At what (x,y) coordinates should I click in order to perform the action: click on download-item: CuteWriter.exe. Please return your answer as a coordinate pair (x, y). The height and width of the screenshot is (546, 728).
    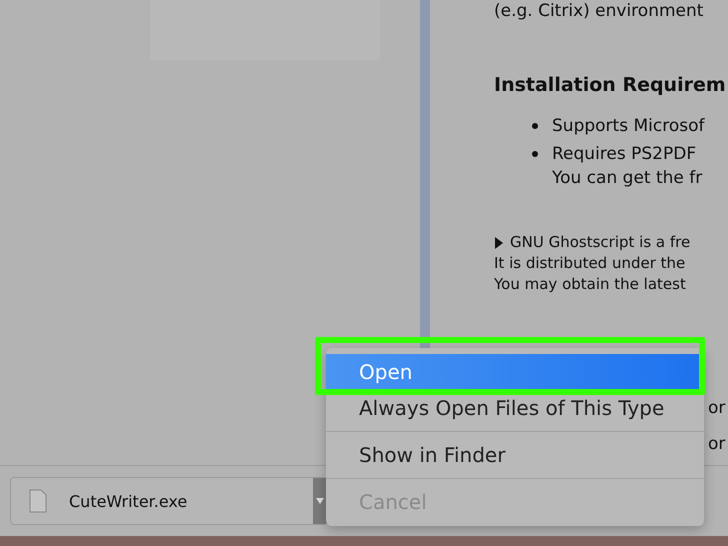
    Looking at the image, I should click on (169, 501).